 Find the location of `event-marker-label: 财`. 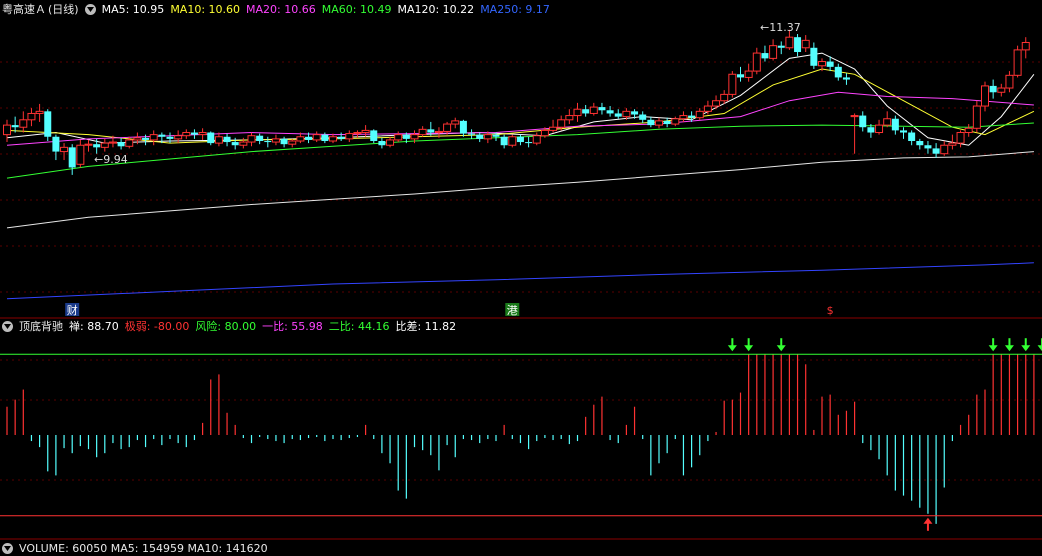

event-marker-label: 财 is located at coordinates (72, 310).